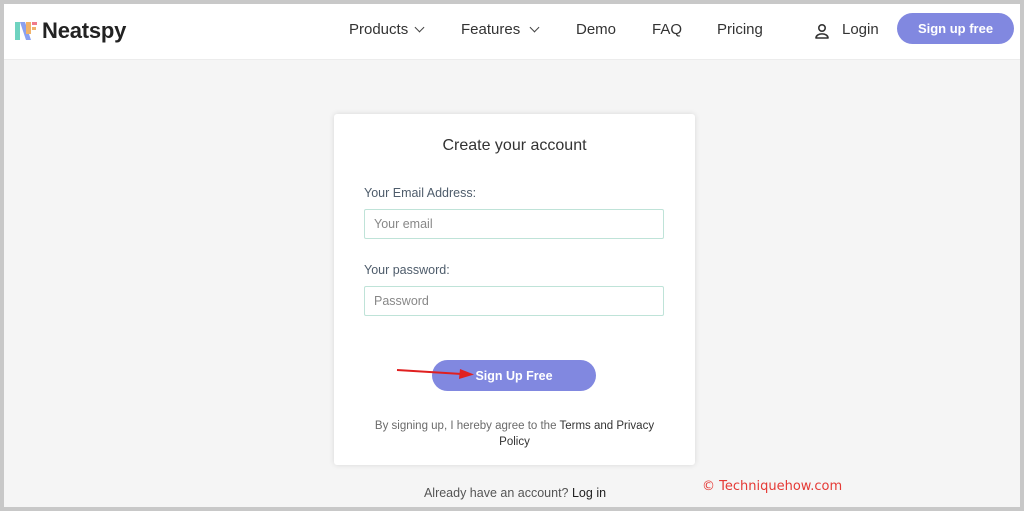  I want to click on already-account-label: Already have an account?, so click(496, 493).